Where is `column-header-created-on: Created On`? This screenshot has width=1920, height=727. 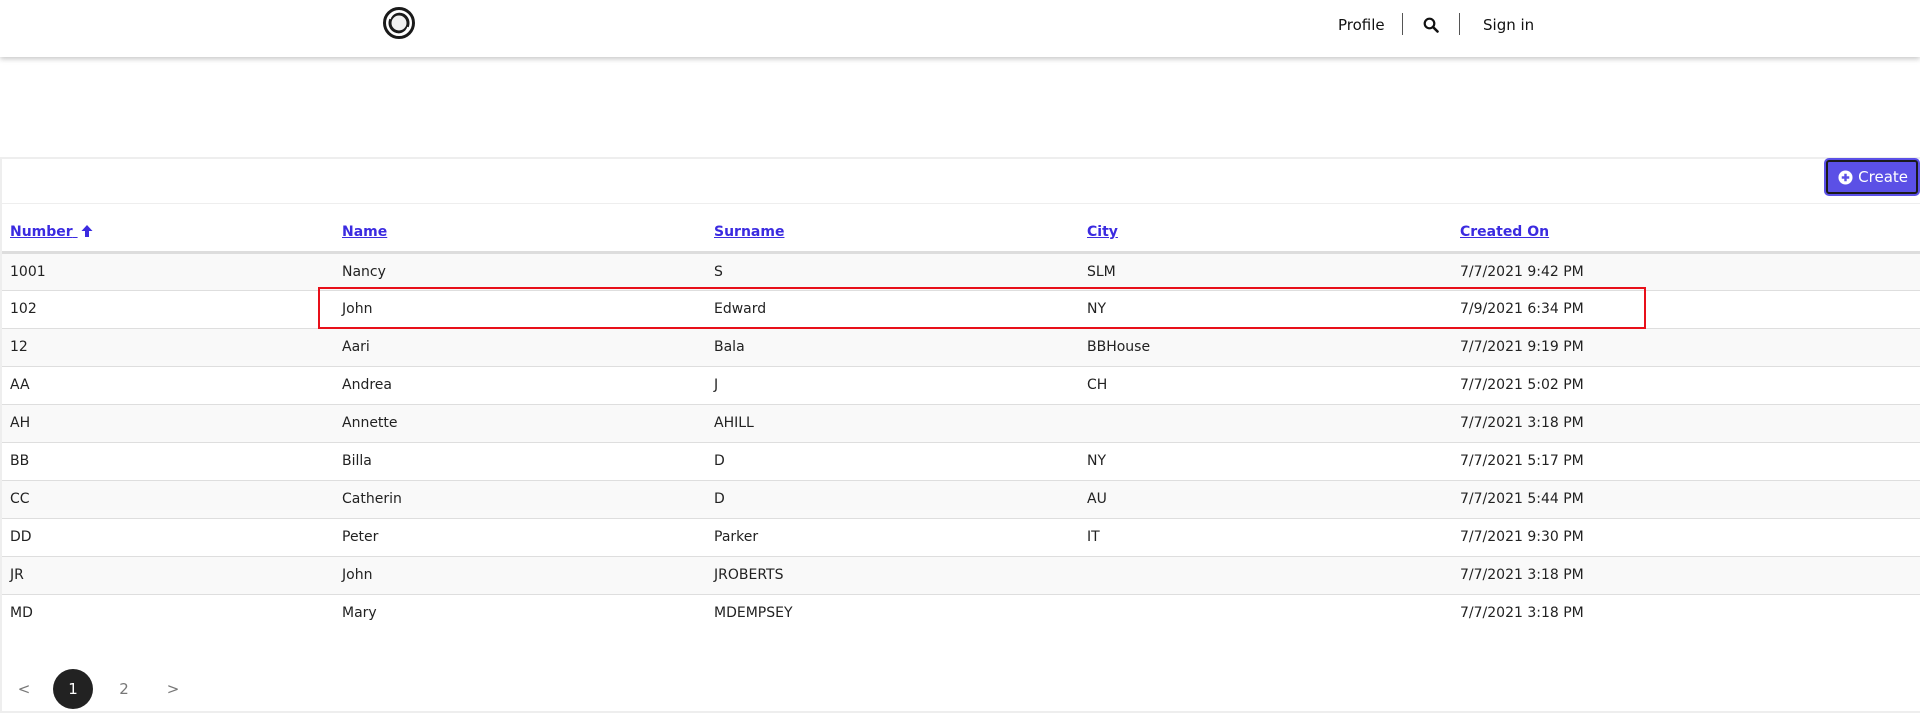 column-header-created-on: Created On is located at coordinates (1686, 229).